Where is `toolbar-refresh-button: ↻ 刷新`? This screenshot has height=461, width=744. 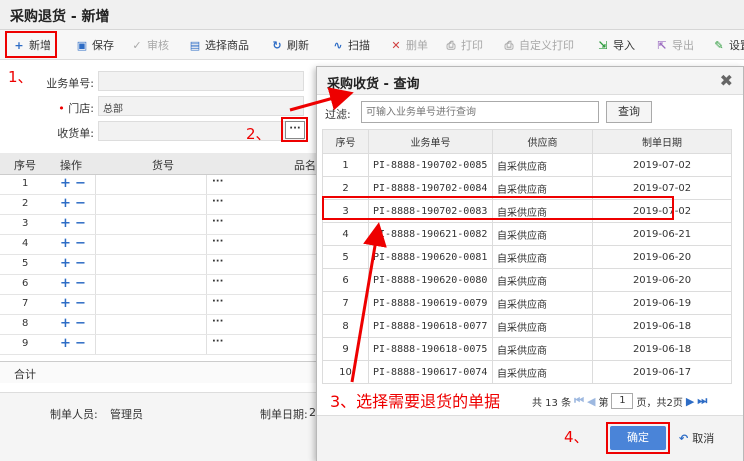 toolbar-refresh-button: ↻ 刷新 is located at coordinates (289, 45).